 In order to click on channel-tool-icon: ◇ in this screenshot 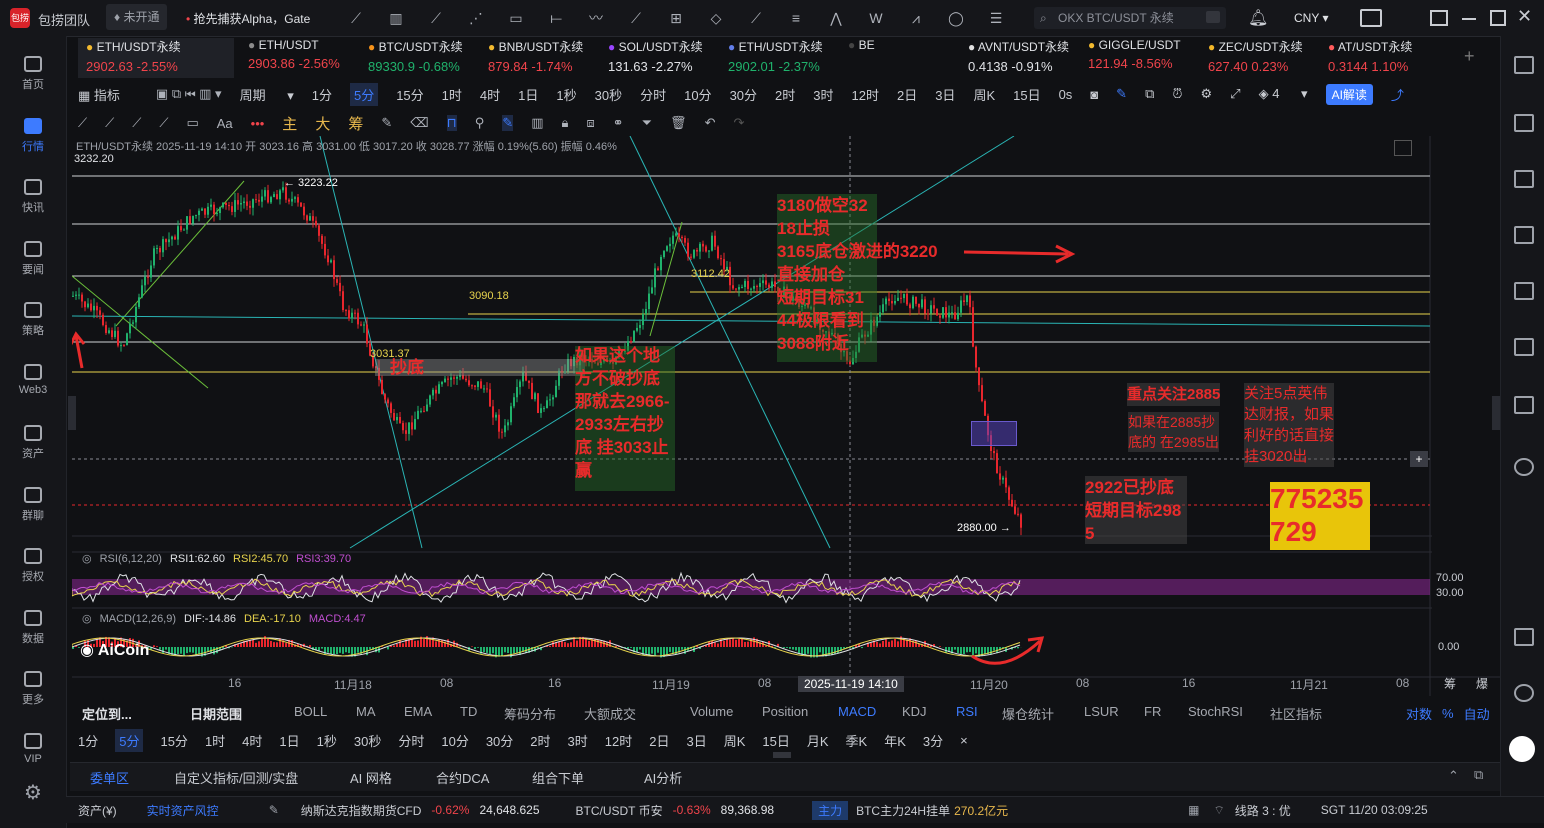, I will do `click(716, 18)`.